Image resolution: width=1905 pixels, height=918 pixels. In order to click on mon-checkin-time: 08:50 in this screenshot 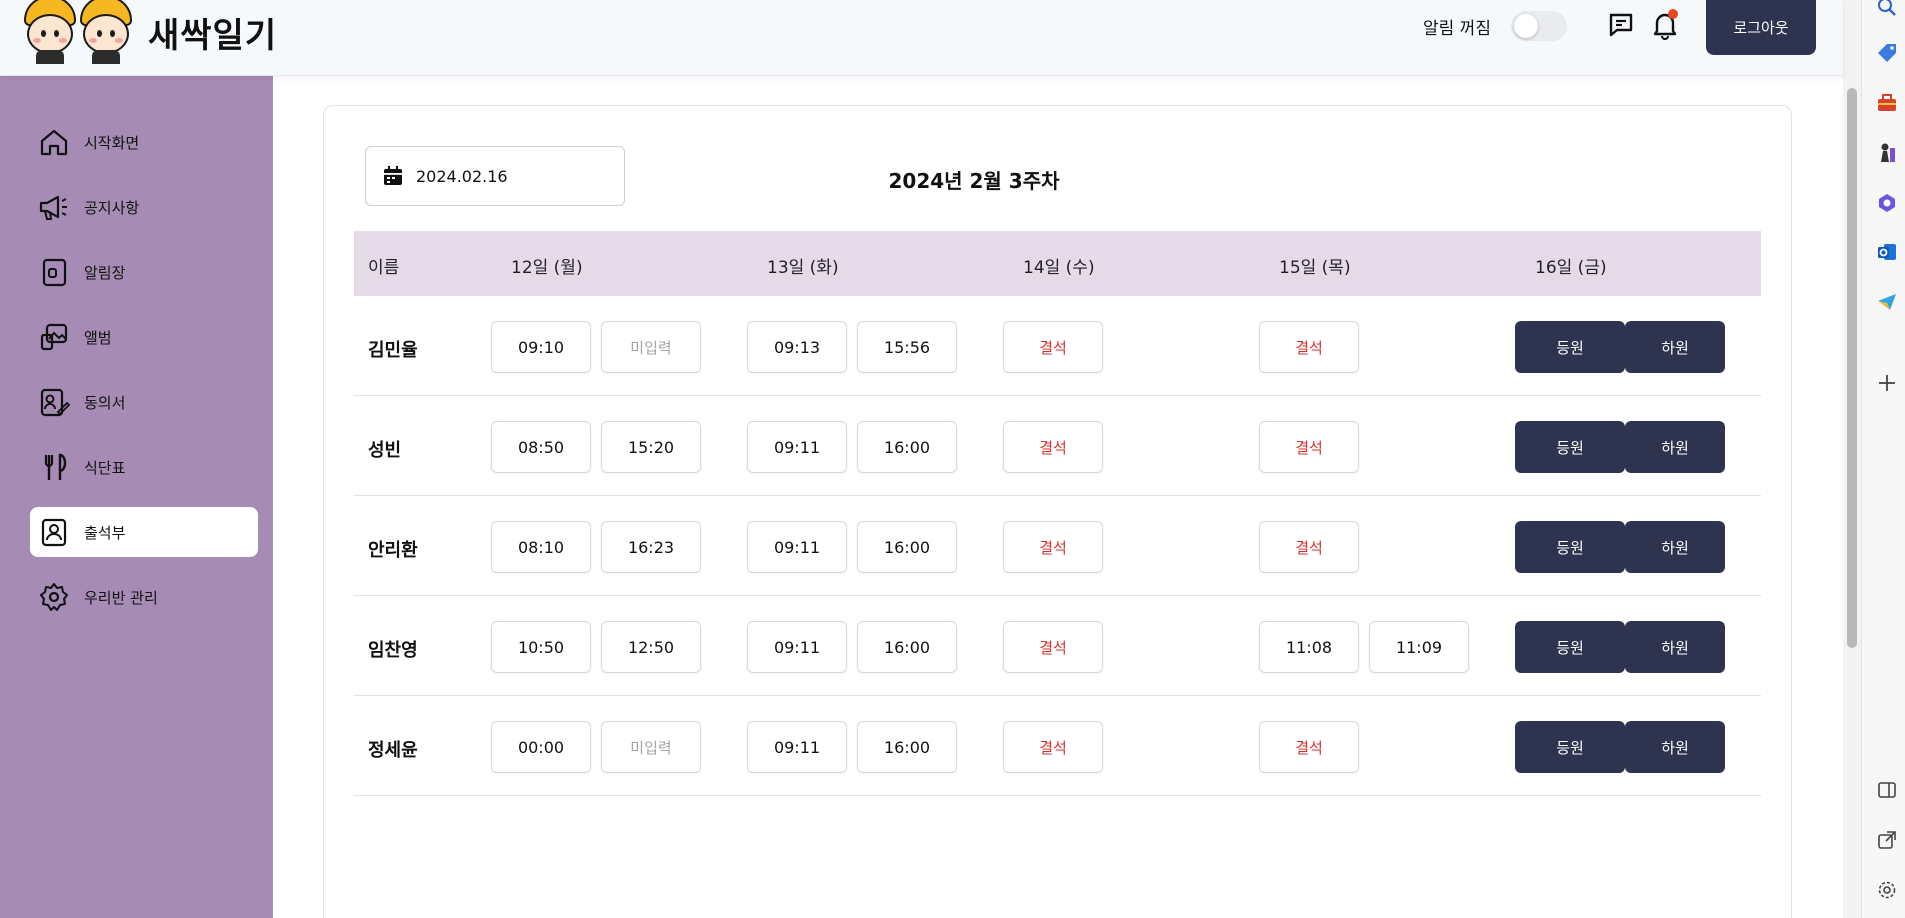, I will do `click(541, 447)`.